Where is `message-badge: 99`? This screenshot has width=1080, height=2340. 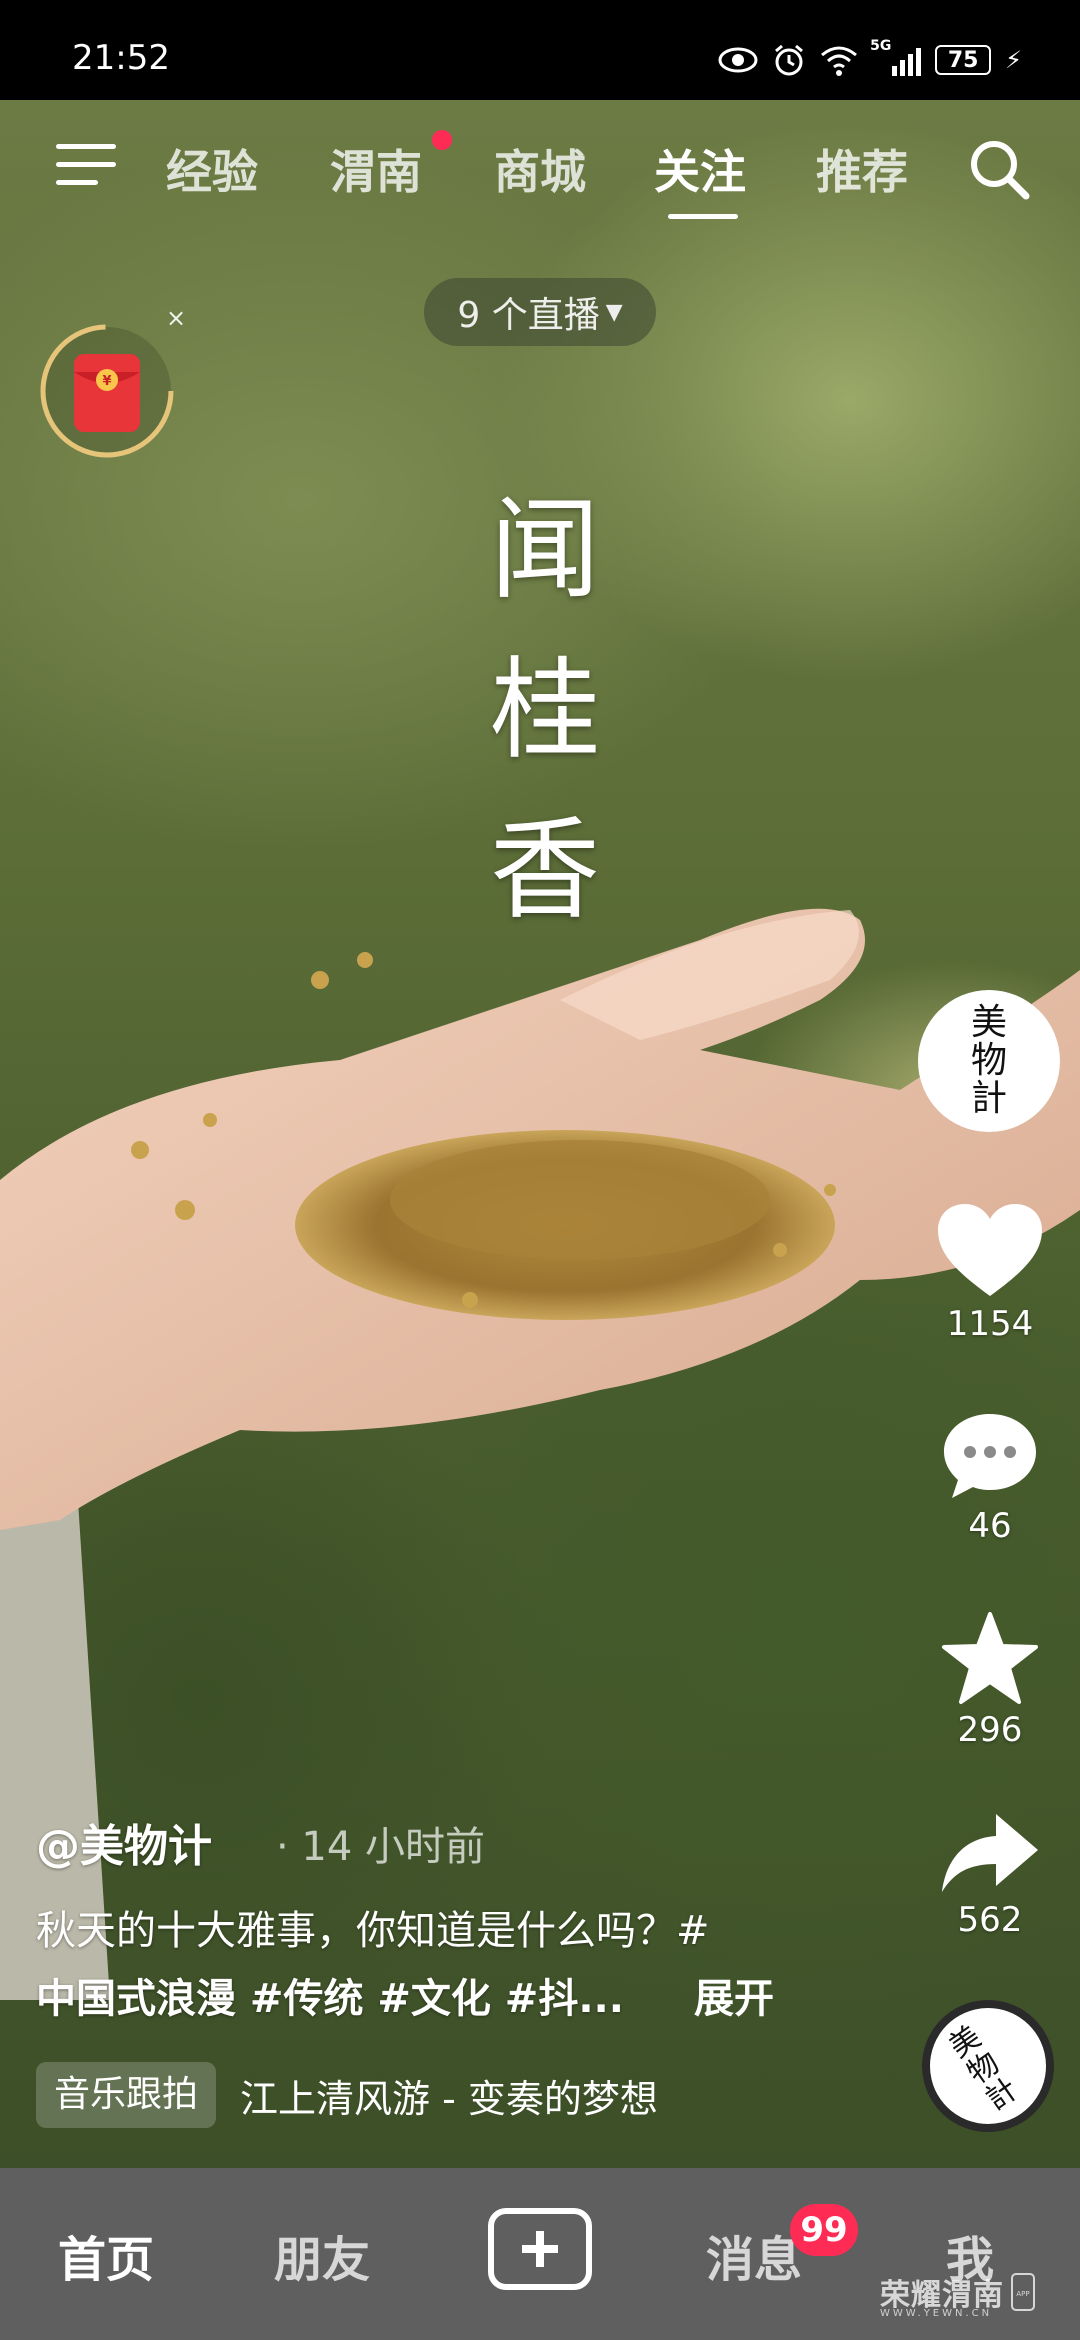 message-badge: 99 is located at coordinates (824, 2230).